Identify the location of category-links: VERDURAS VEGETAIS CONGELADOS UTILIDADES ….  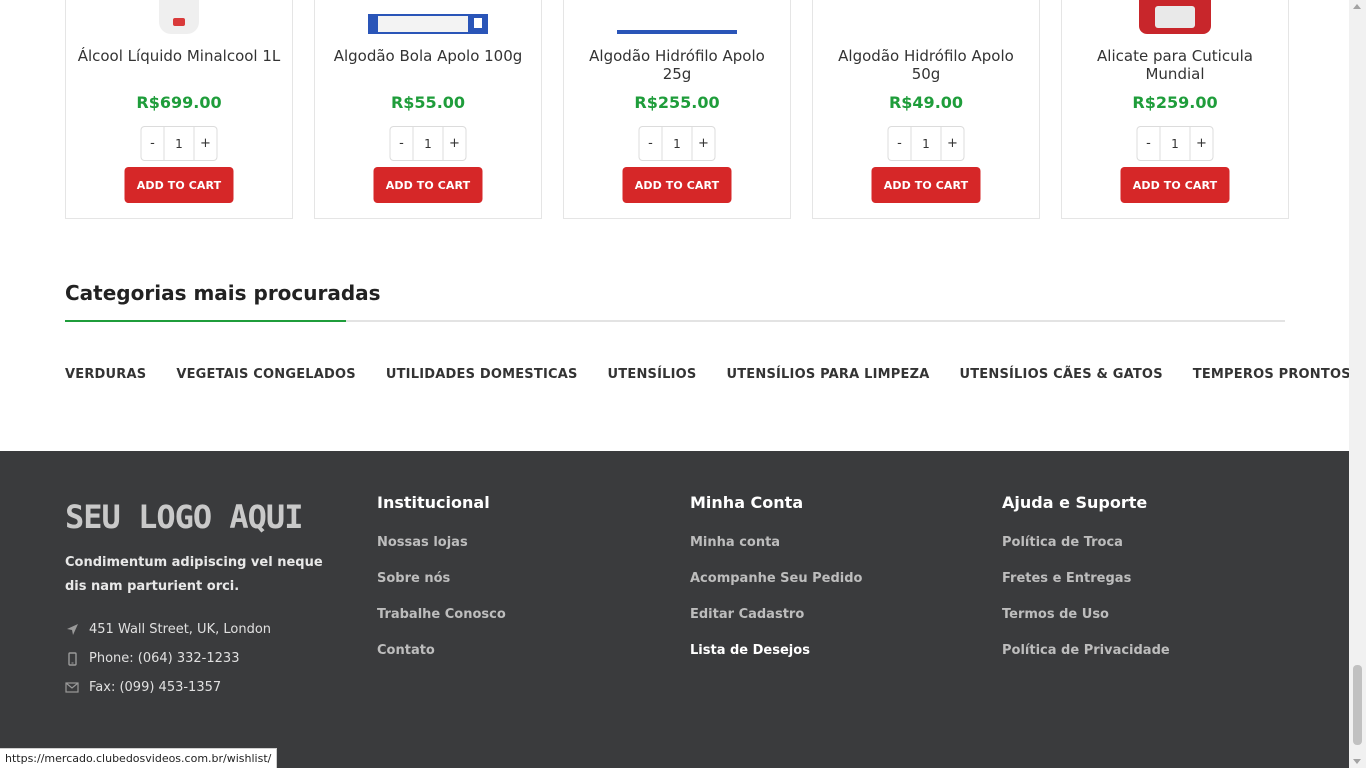
(708, 374).